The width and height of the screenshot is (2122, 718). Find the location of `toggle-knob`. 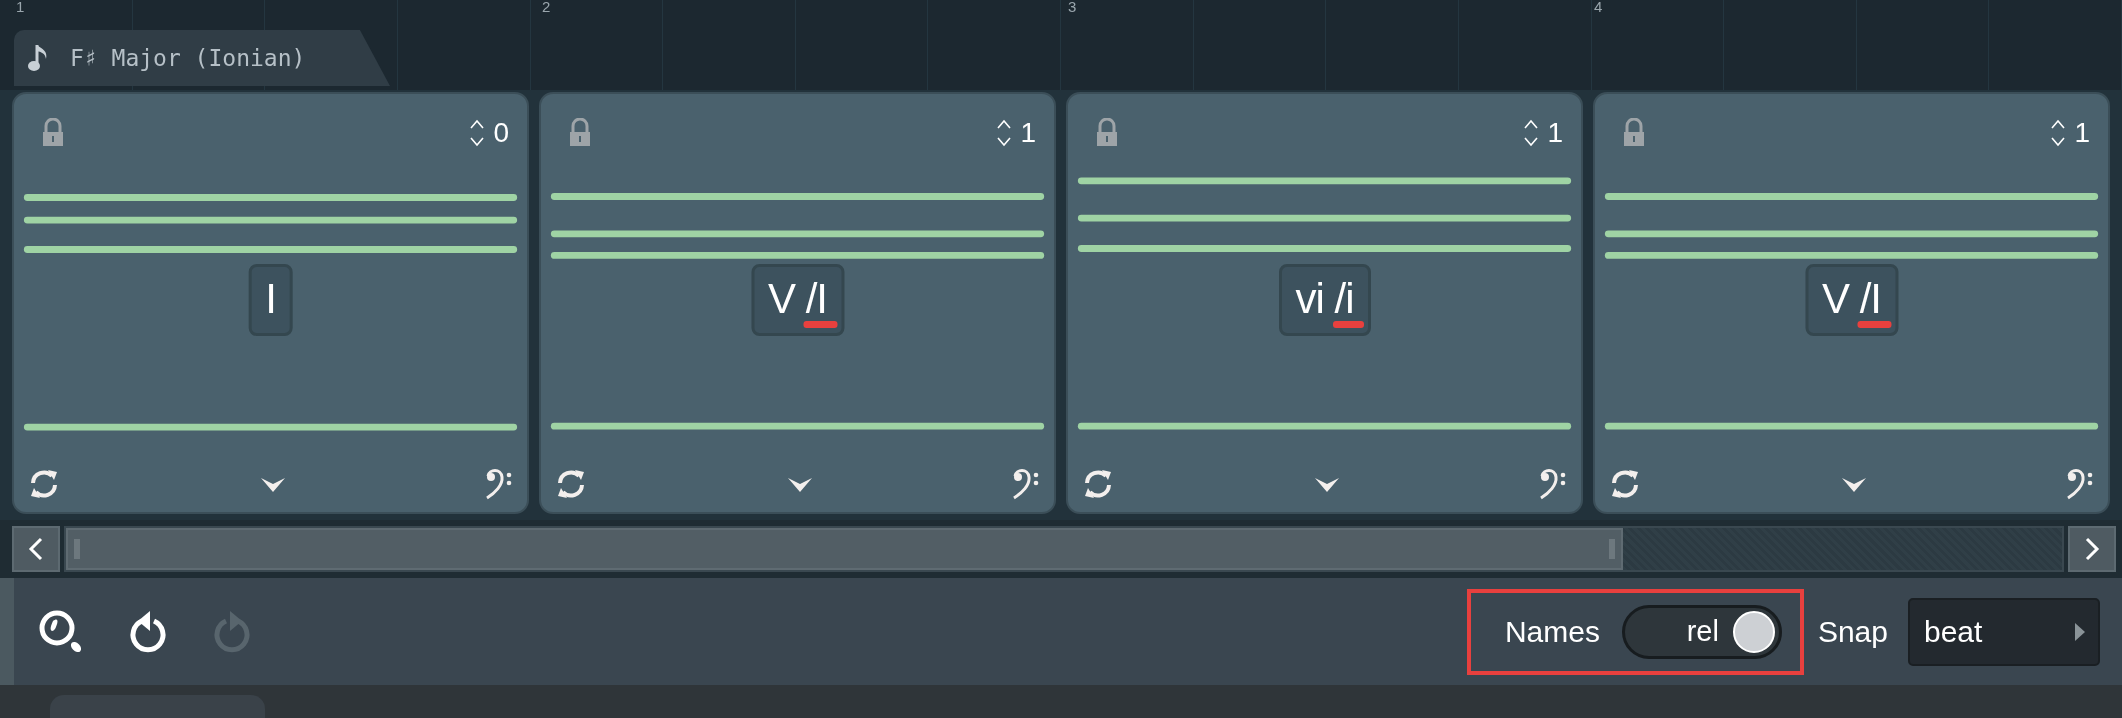

toggle-knob is located at coordinates (1753, 631).